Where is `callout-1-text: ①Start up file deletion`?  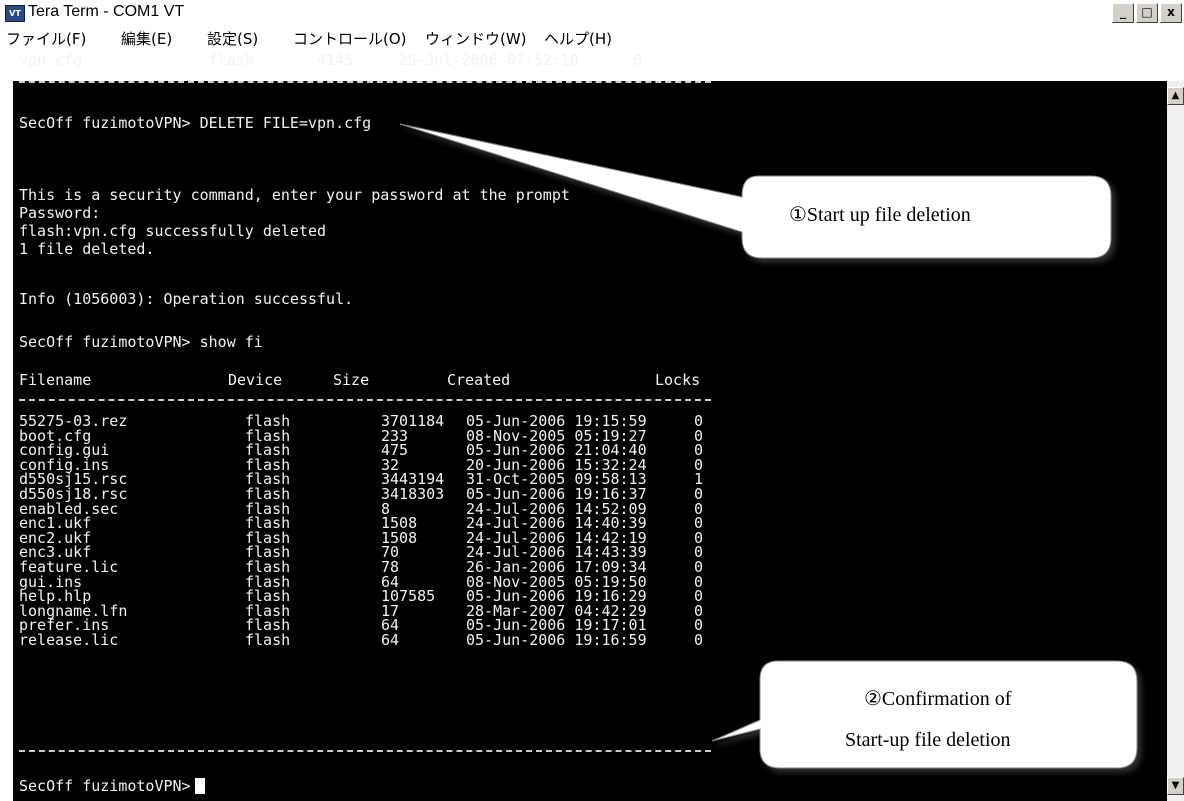
callout-1-text: ①Start up file deletion is located at coordinates (880, 215).